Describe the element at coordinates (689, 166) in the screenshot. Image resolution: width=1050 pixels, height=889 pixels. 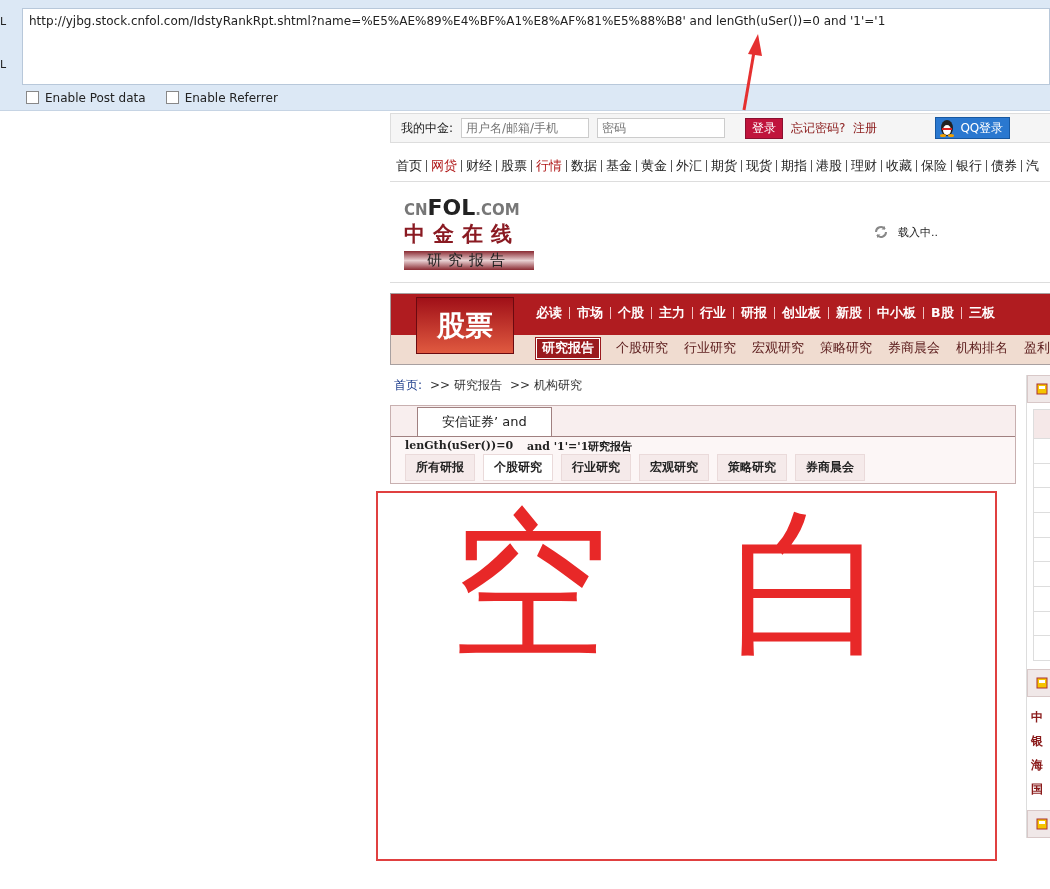
I see `nav-link: 外汇` at that location.